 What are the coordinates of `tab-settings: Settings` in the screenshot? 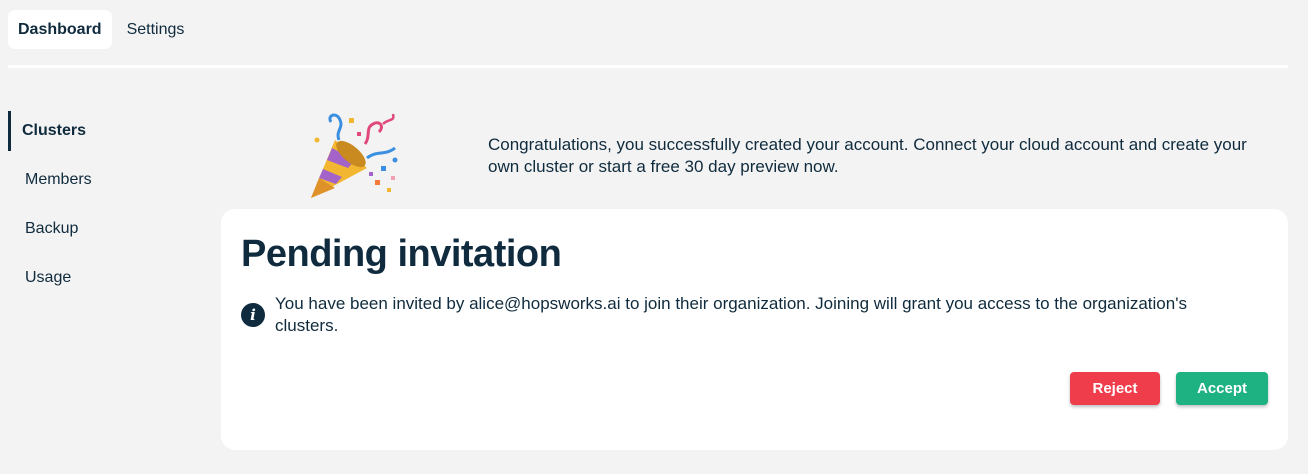 It's located at (156, 29).